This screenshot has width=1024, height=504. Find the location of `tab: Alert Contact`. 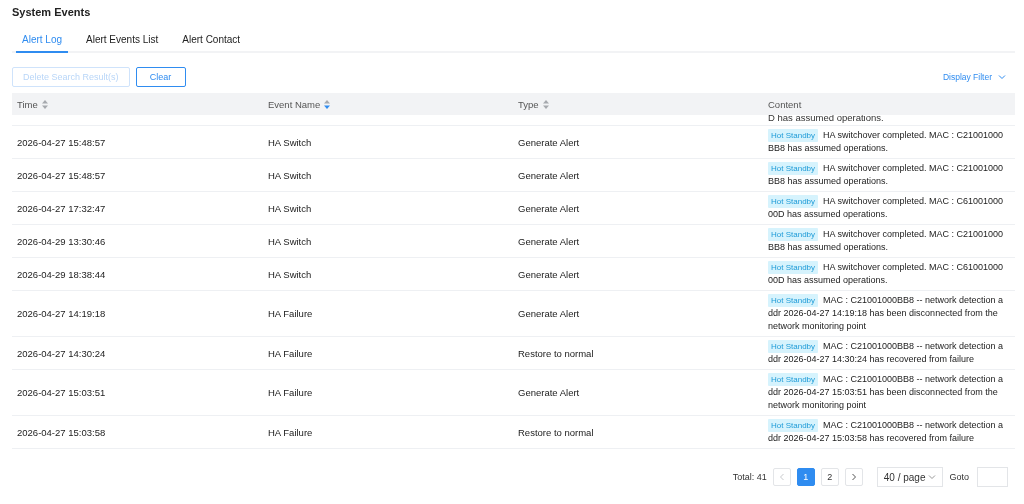

tab: Alert Contact is located at coordinates (211, 40).